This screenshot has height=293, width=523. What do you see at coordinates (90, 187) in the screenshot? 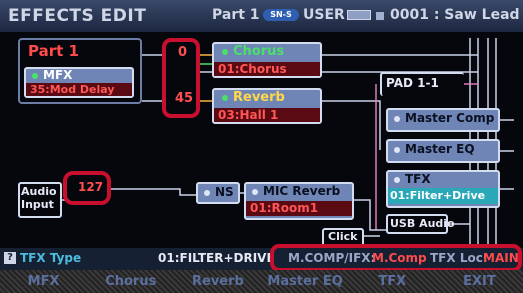
I see `audio-input-level: 127` at bounding box center [90, 187].